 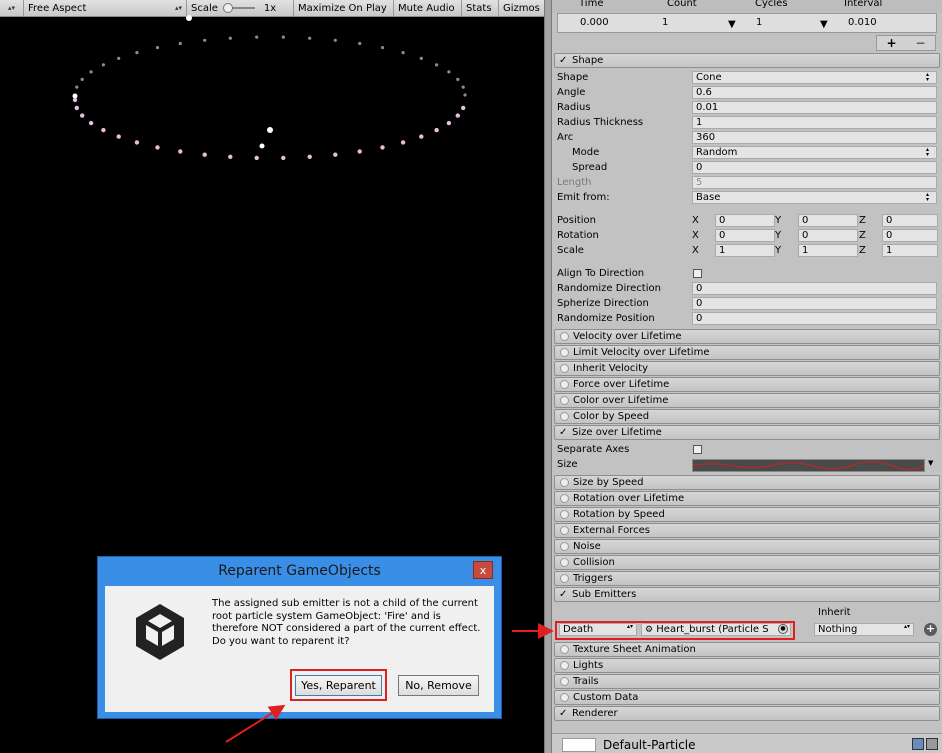 I want to click on annotation-arrows, so click(x=389, y=683).